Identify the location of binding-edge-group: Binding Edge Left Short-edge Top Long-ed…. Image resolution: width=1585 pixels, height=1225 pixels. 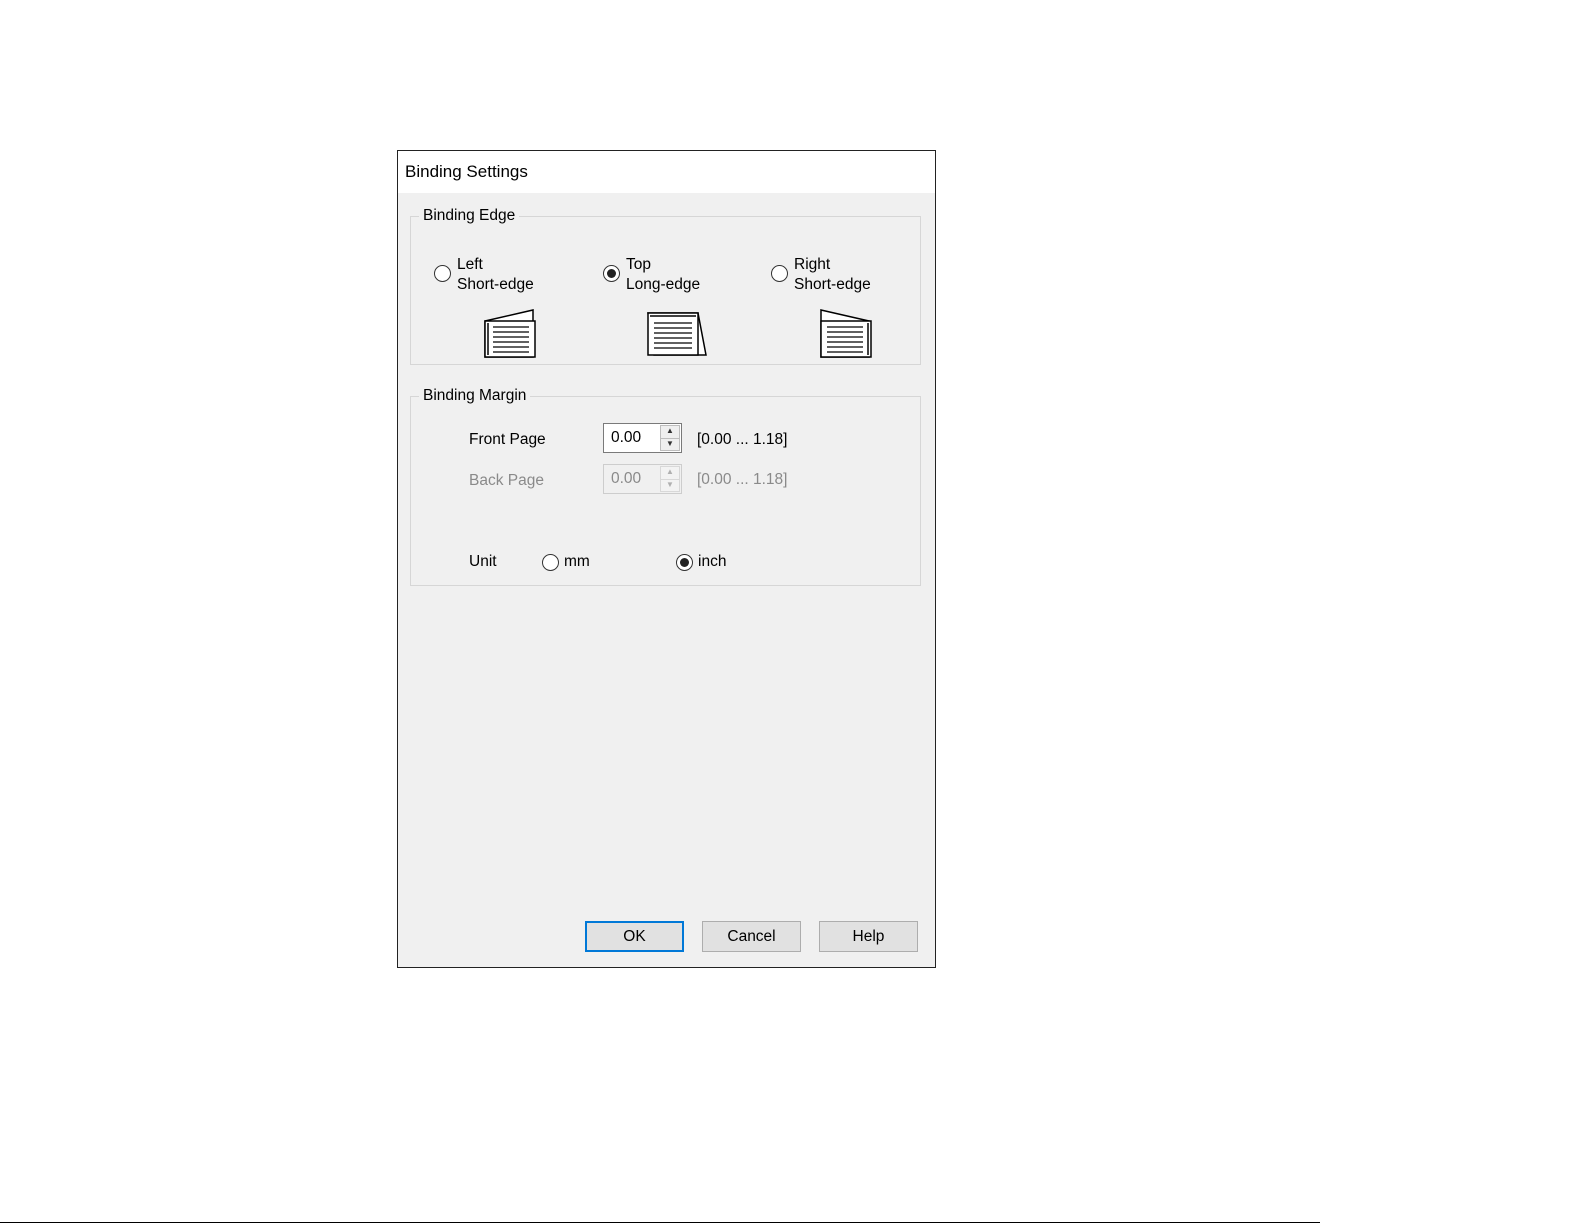
(665, 286).